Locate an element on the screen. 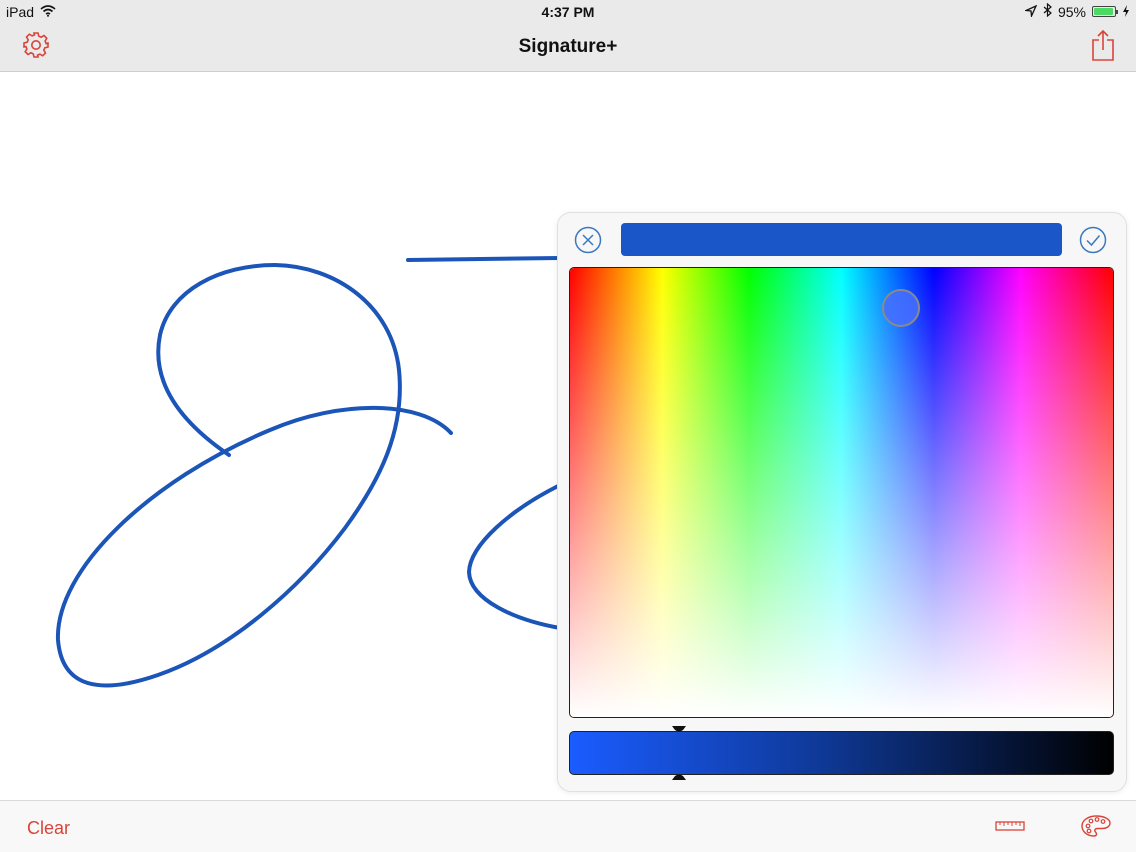 Image resolution: width=1136 pixels, height=852 pixels. stroke-top-line is located at coordinates (484, 259).